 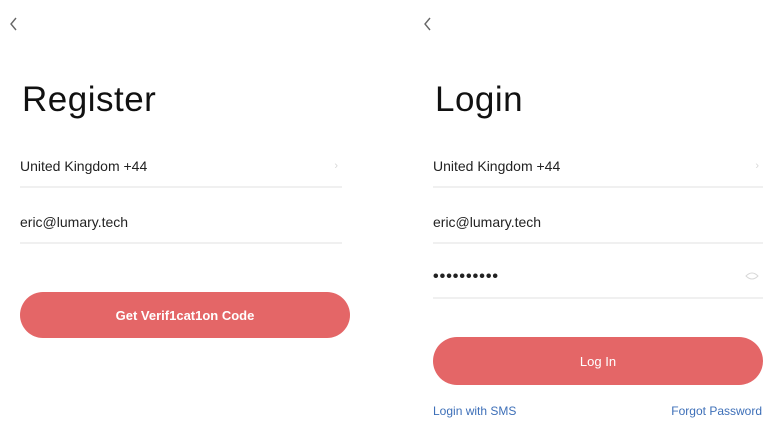 I want to click on password-field, so click(x=598, y=278).